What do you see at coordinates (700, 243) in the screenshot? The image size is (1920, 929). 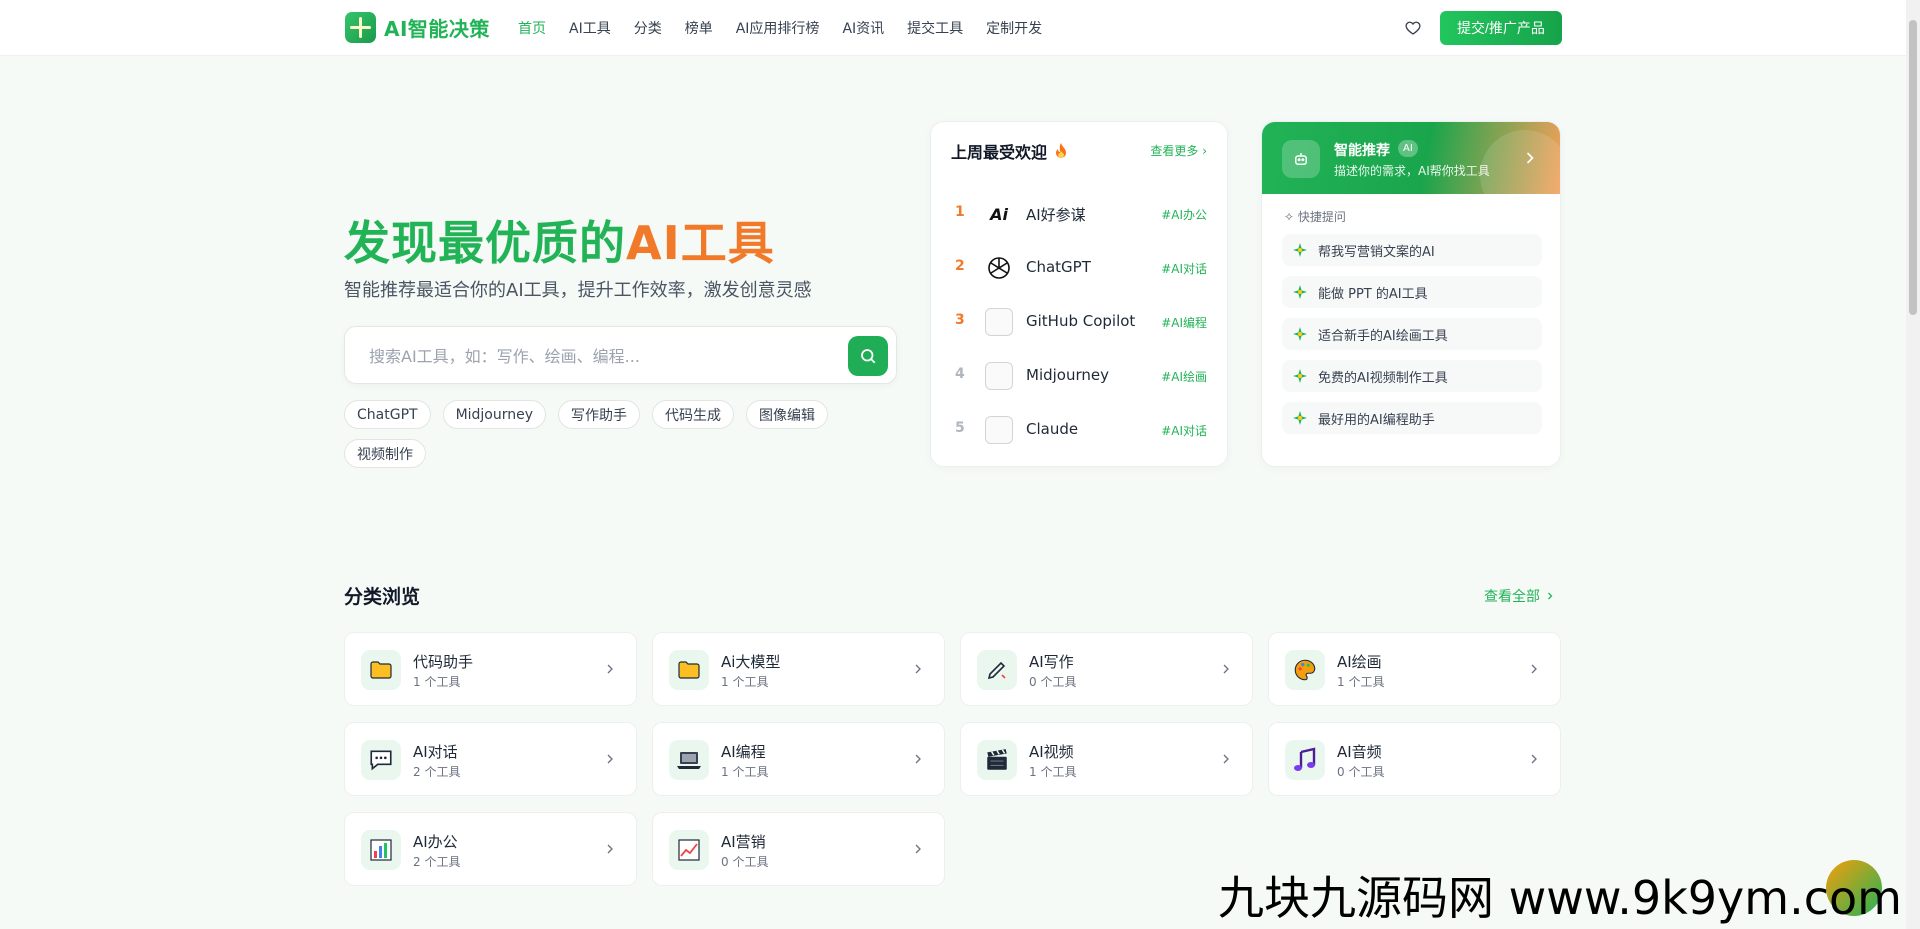 I see `hero-title-accent: AI工具` at bounding box center [700, 243].